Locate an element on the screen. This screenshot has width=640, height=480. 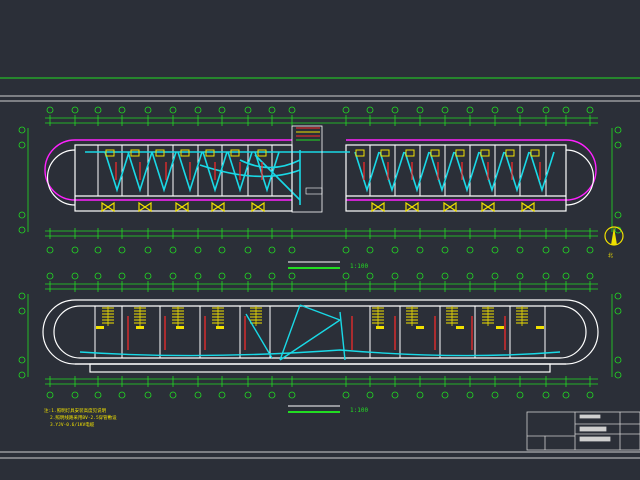
lower-walls is located at coordinates (320, 336).